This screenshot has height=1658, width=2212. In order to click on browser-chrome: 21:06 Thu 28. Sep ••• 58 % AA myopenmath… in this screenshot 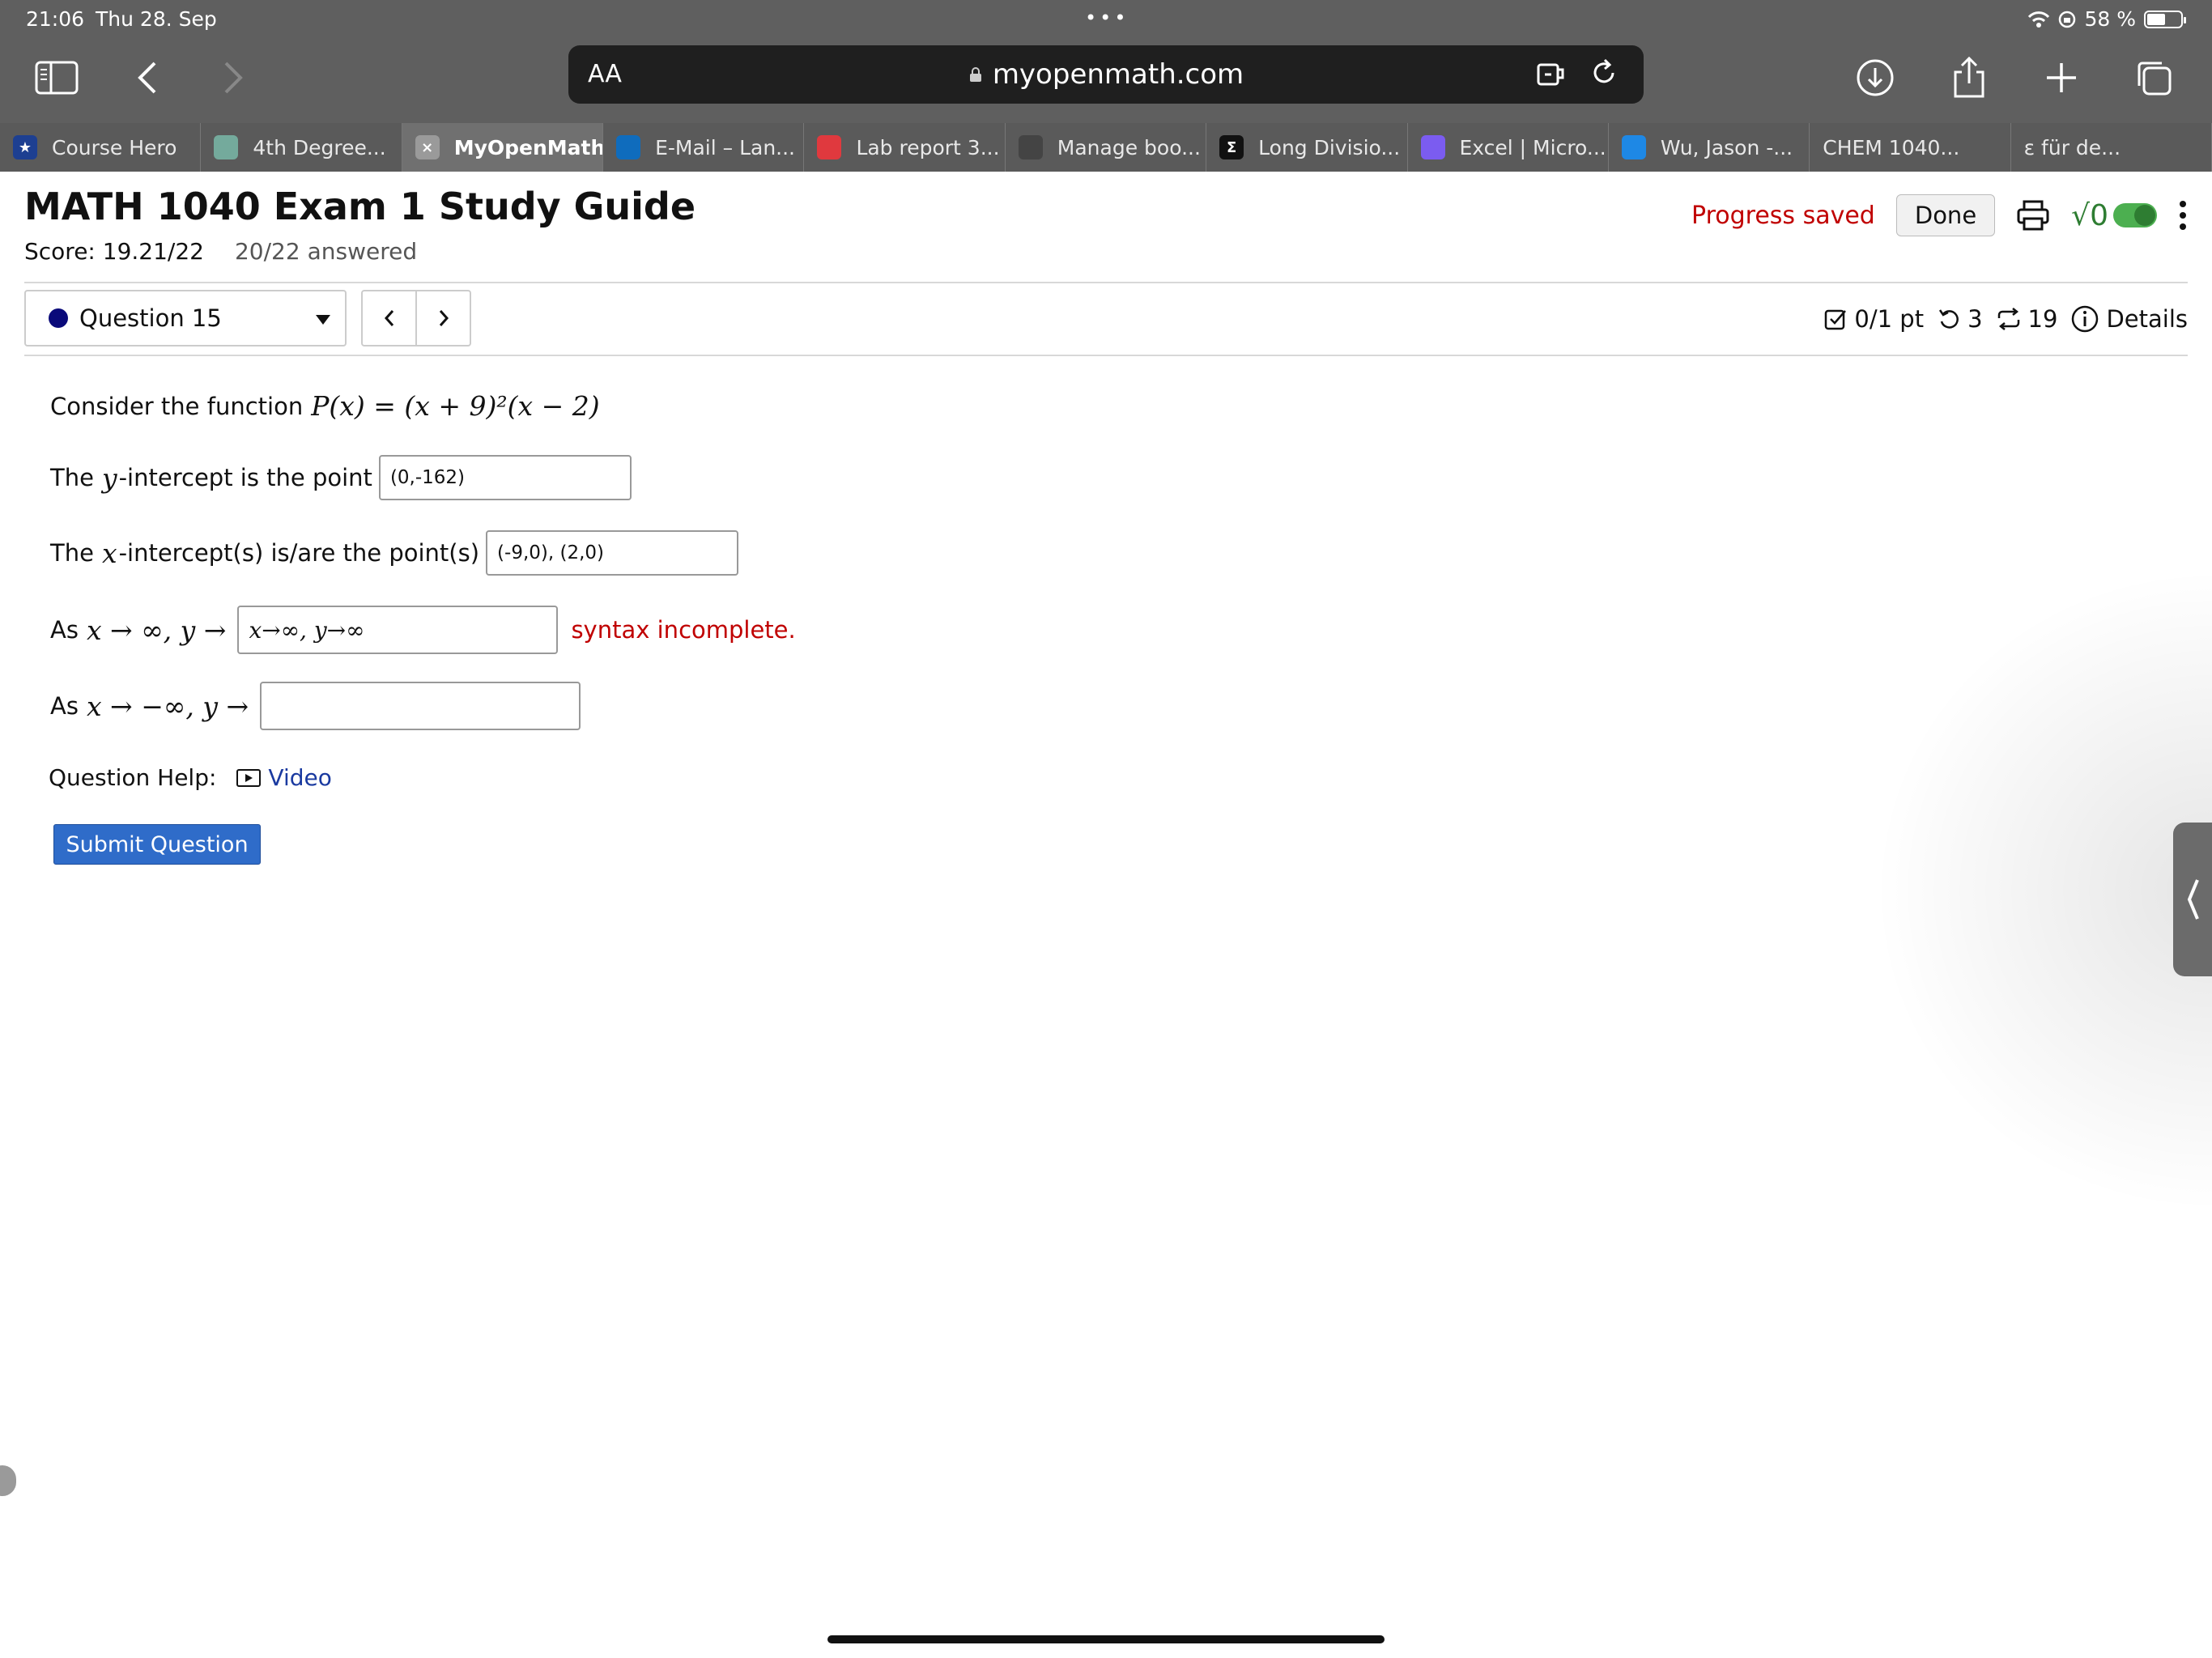, I will do `click(1106, 86)`.